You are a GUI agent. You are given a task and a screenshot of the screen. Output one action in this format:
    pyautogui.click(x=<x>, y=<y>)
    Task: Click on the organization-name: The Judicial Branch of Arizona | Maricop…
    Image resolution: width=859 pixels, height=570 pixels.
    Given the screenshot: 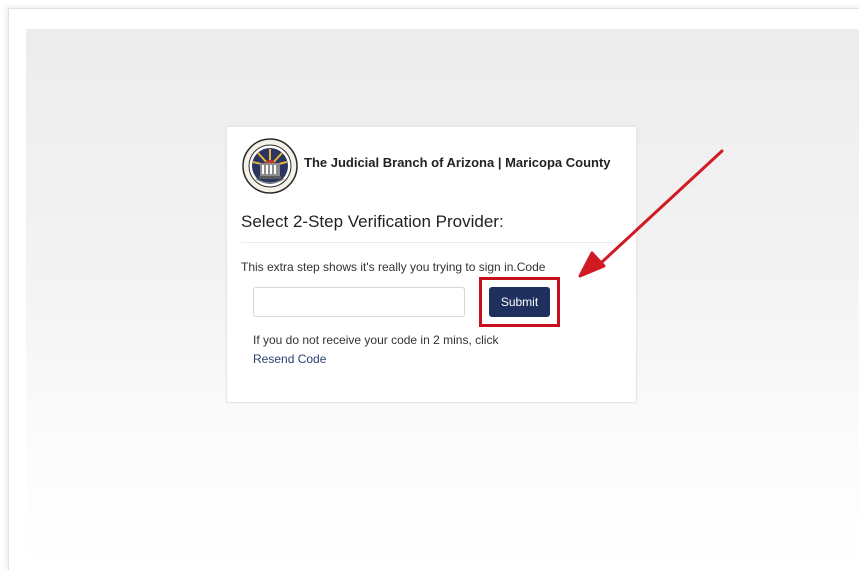 What is the action you would take?
    pyautogui.click(x=457, y=162)
    